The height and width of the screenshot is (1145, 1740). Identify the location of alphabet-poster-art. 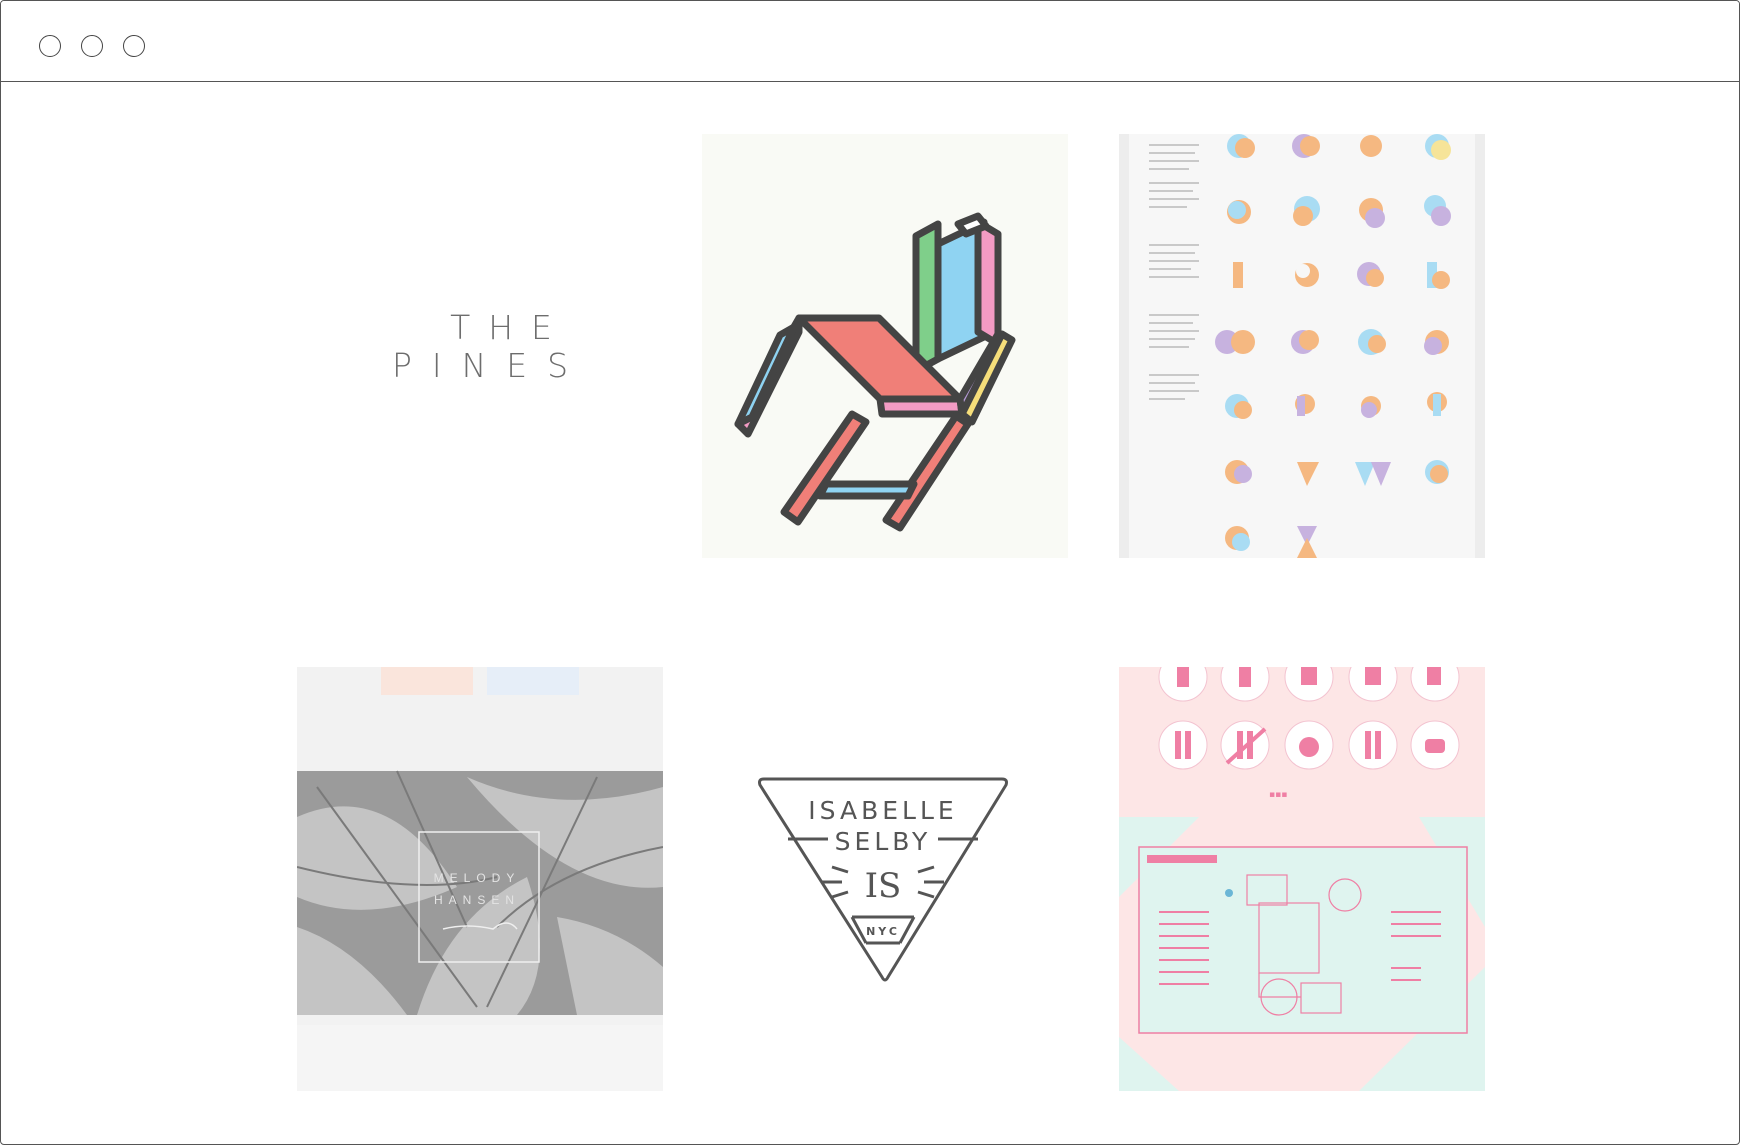
(1302, 346).